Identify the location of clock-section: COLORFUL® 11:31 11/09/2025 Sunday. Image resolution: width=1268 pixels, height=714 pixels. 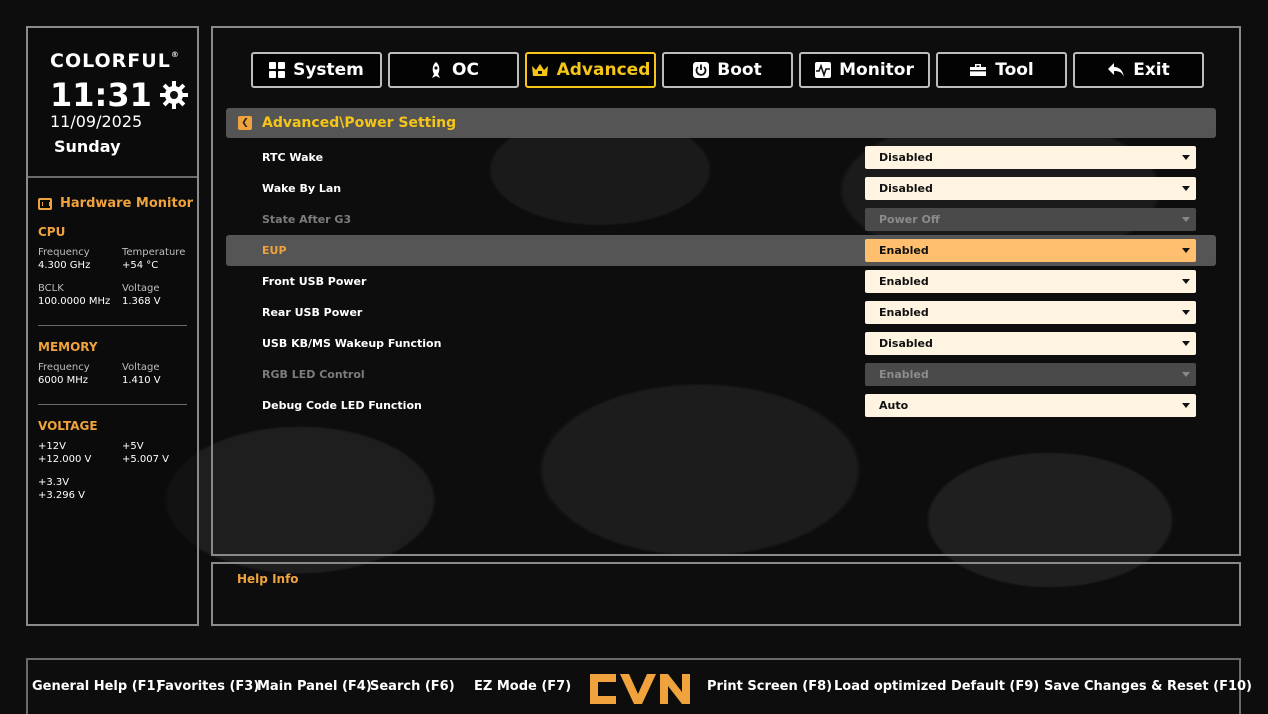
(112, 103).